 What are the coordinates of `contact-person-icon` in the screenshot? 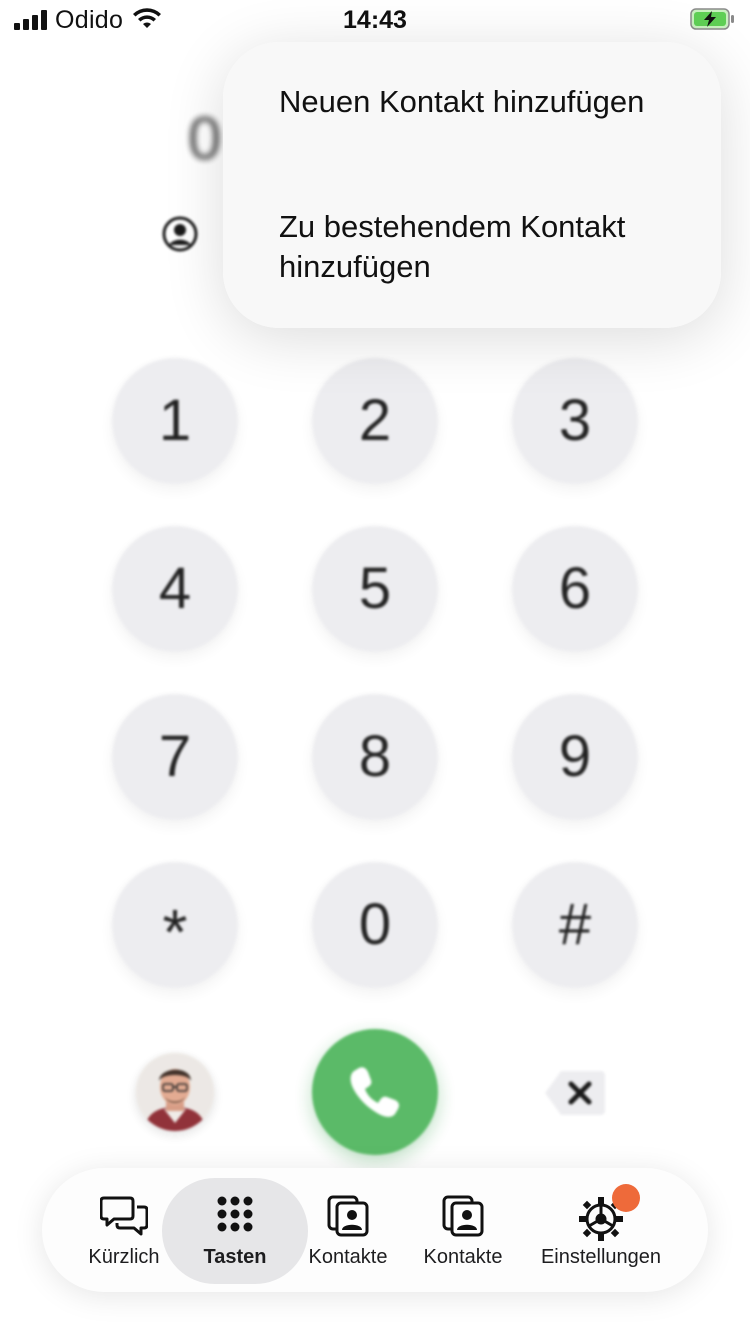 It's located at (180, 234).